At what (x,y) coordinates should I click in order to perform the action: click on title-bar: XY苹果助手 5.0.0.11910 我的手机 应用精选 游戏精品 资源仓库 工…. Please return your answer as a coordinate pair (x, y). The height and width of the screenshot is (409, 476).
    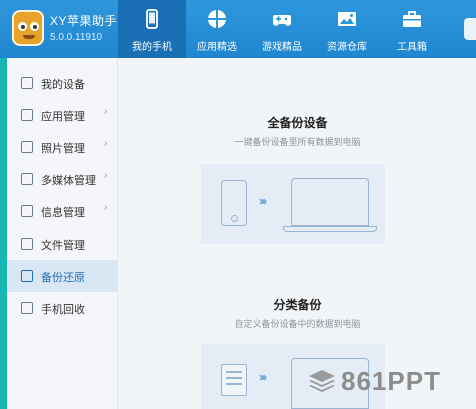
    Looking at the image, I should click on (238, 29).